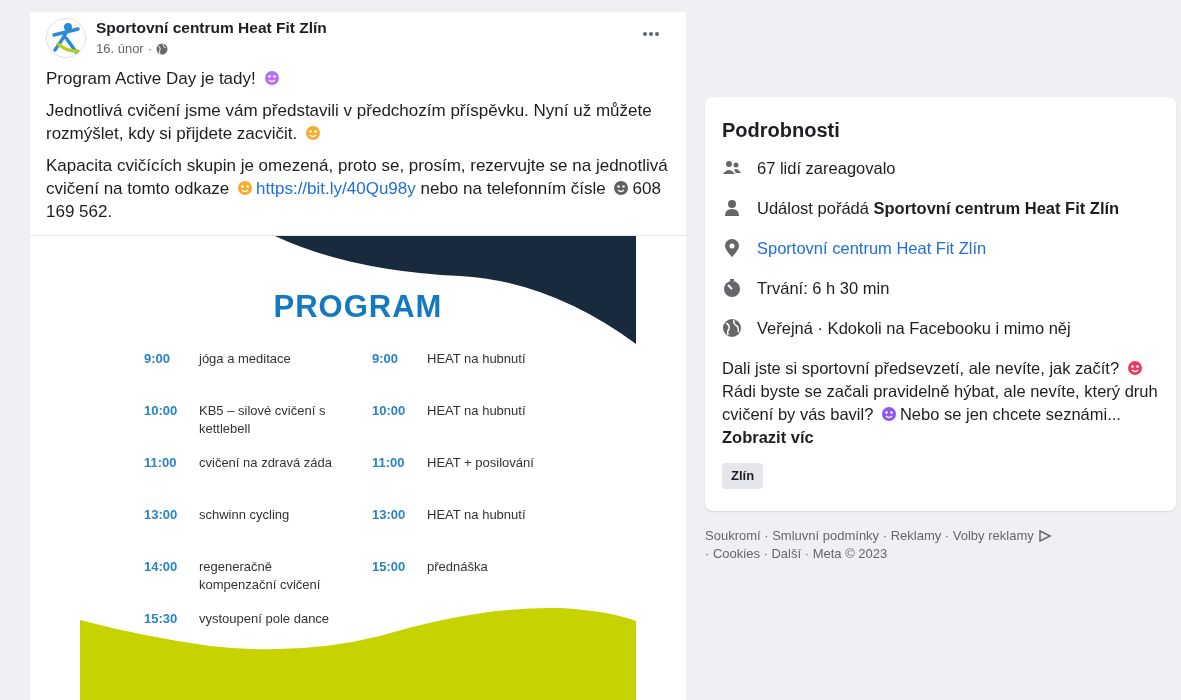 This screenshot has width=1181, height=700. I want to click on detail-text: Událost pořádá Sportovní centrum Heat Fit Zlín, so click(938, 208).